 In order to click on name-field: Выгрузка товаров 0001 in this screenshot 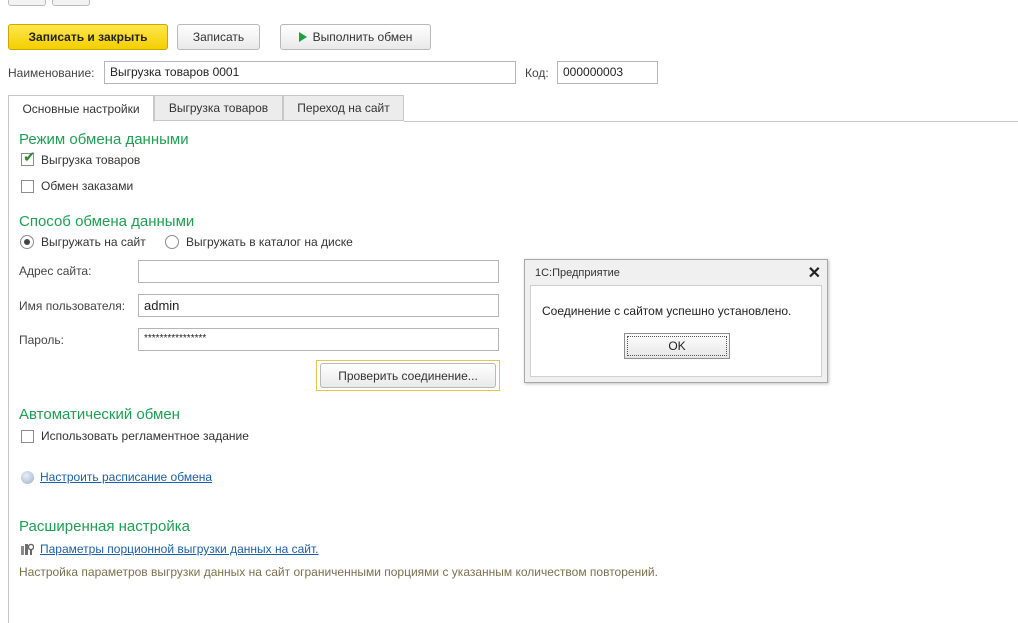, I will do `click(310, 72)`.